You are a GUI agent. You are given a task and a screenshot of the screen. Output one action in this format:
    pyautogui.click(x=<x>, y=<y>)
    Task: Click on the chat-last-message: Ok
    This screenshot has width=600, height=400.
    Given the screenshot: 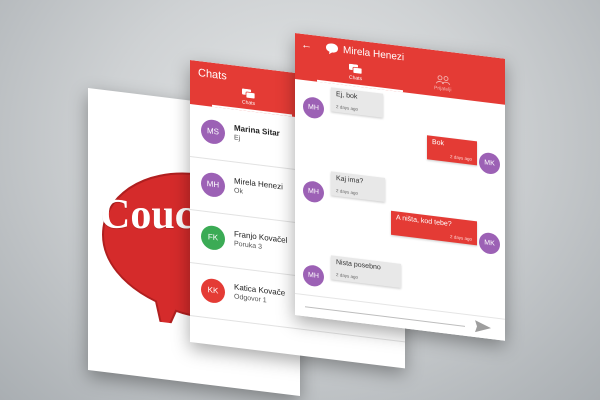 What is the action you would take?
    pyautogui.click(x=238, y=191)
    